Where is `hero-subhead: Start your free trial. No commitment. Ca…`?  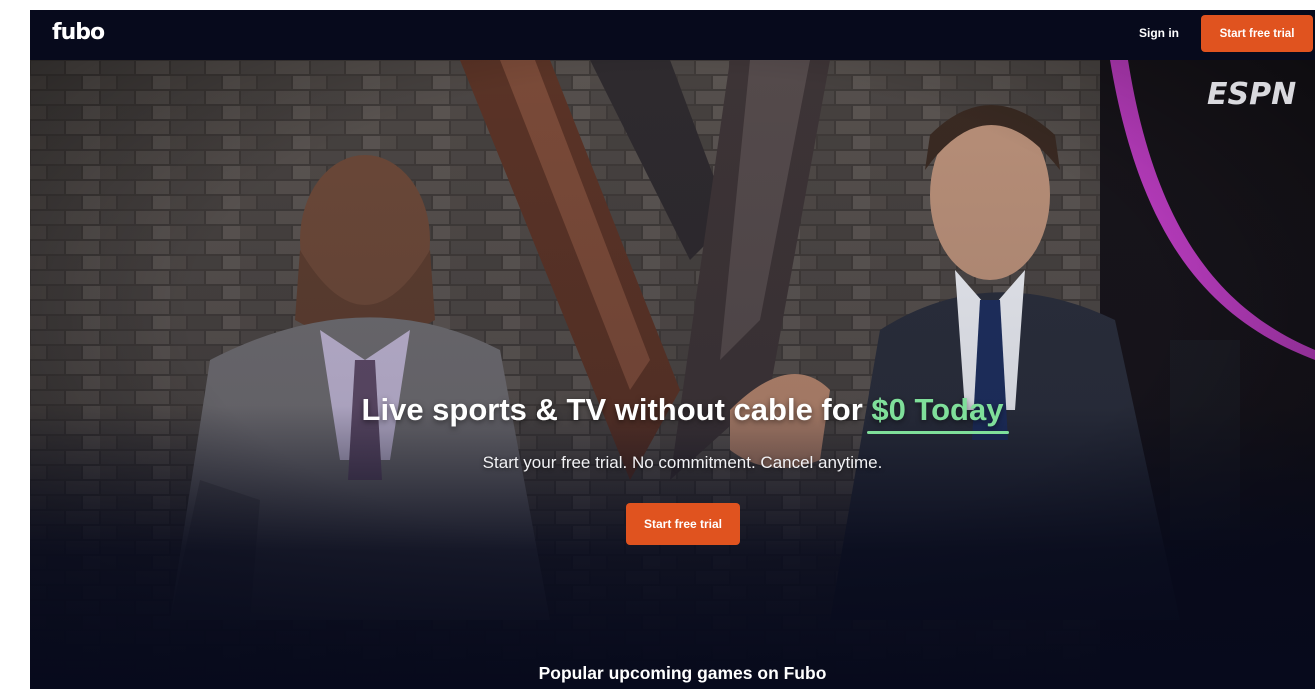
hero-subhead: Start your free trial. No commitment. Ca… is located at coordinates (682, 462).